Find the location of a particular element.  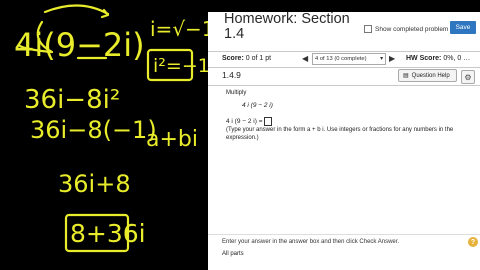

note-i-definition: i=√−1 is located at coordinates (179, 29).